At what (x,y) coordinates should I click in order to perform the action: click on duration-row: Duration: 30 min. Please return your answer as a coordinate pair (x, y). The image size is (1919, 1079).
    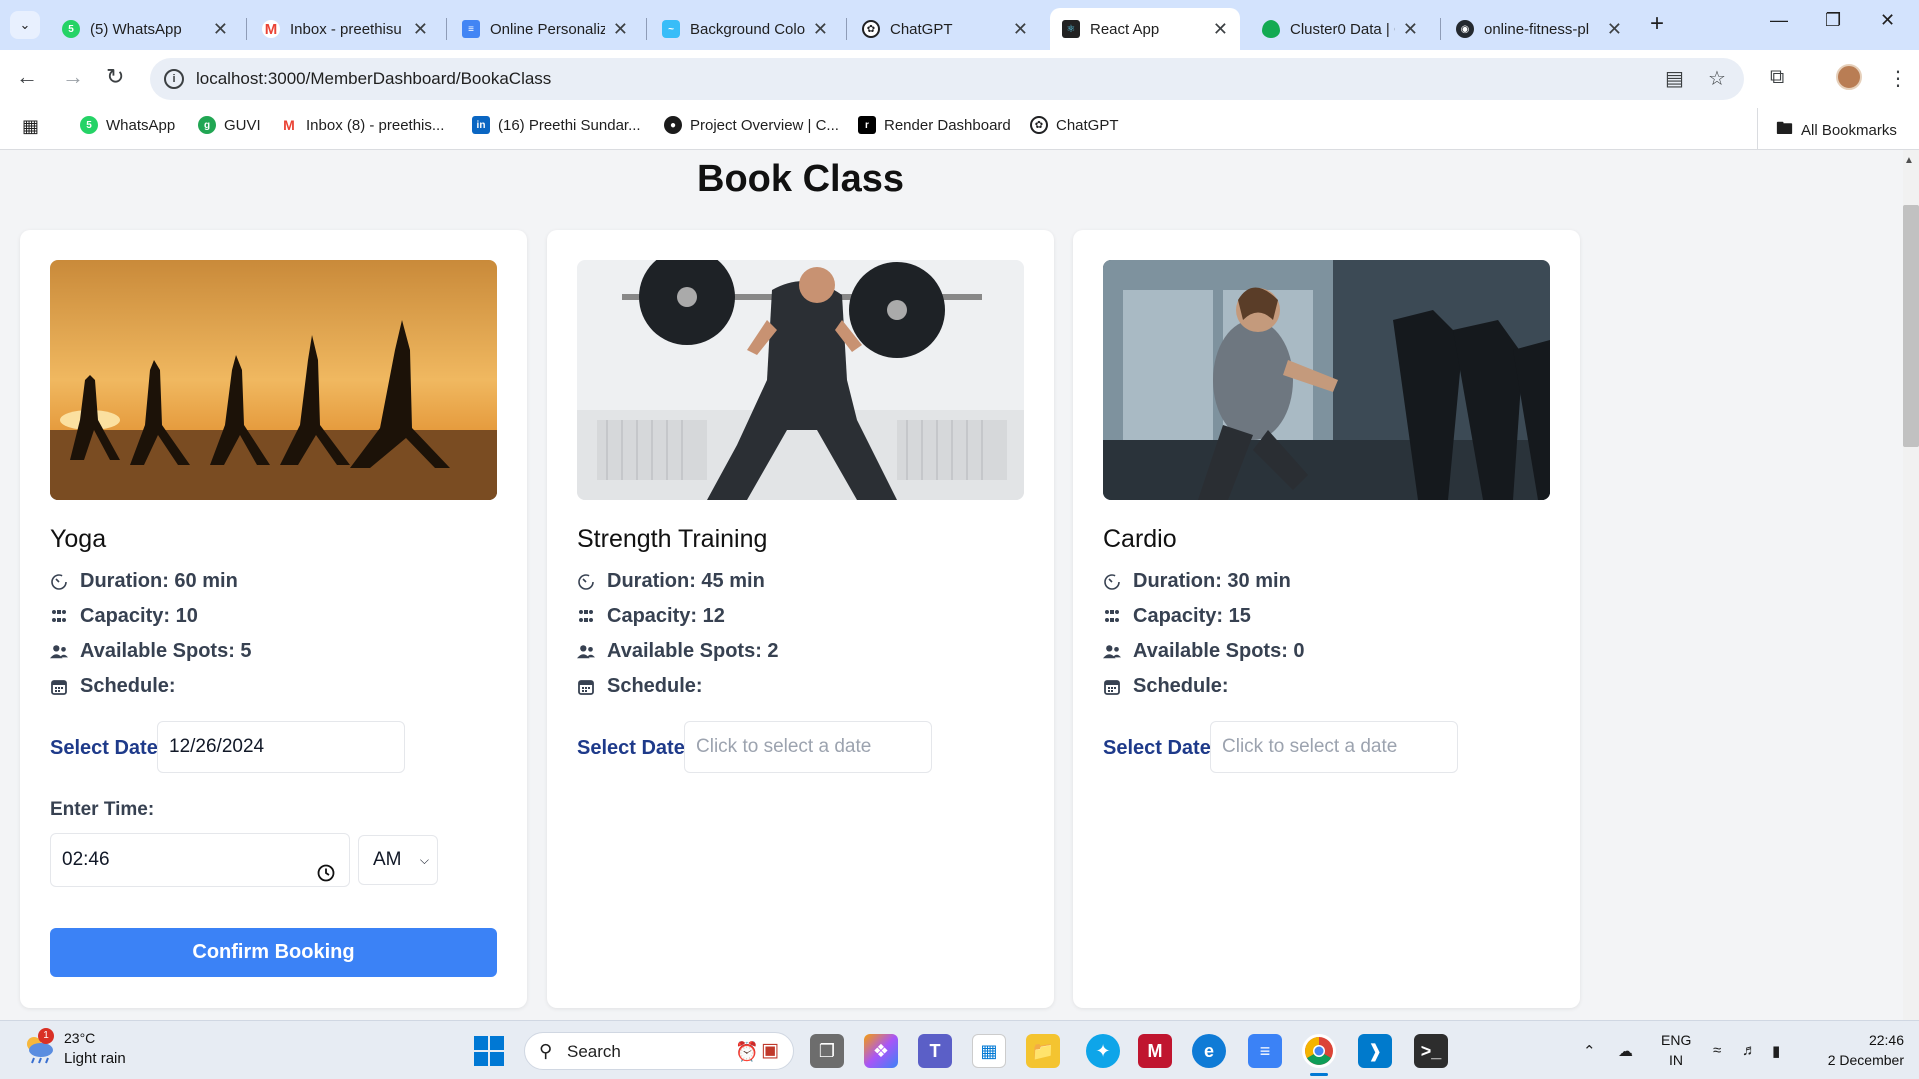
    Looking at the image, I should click on (1197, 581).